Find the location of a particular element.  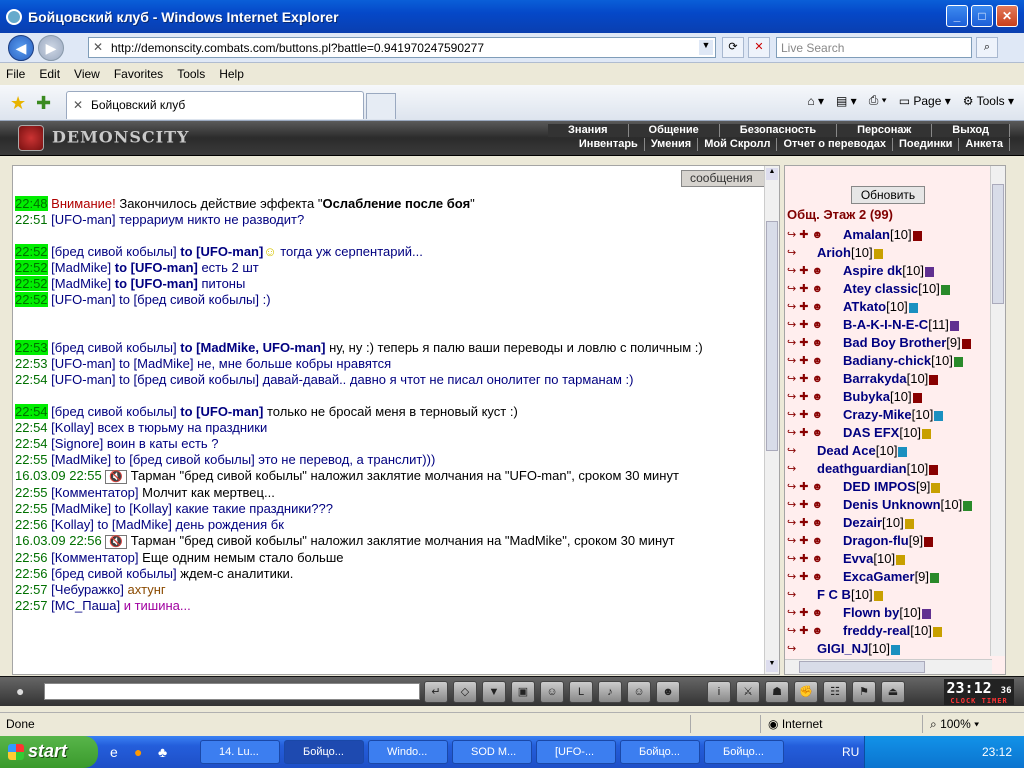

start-button: start is located at coordinates (49, 752).